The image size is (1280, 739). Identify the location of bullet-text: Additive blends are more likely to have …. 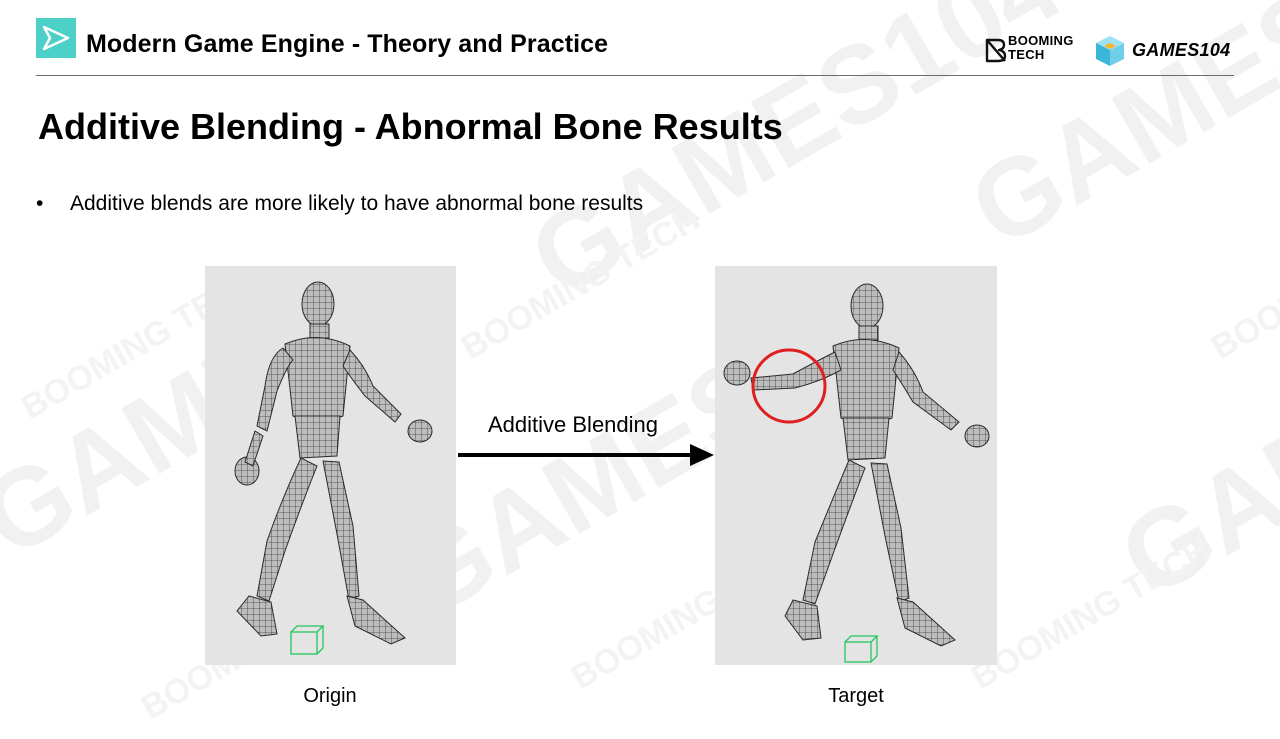
(357, 203).